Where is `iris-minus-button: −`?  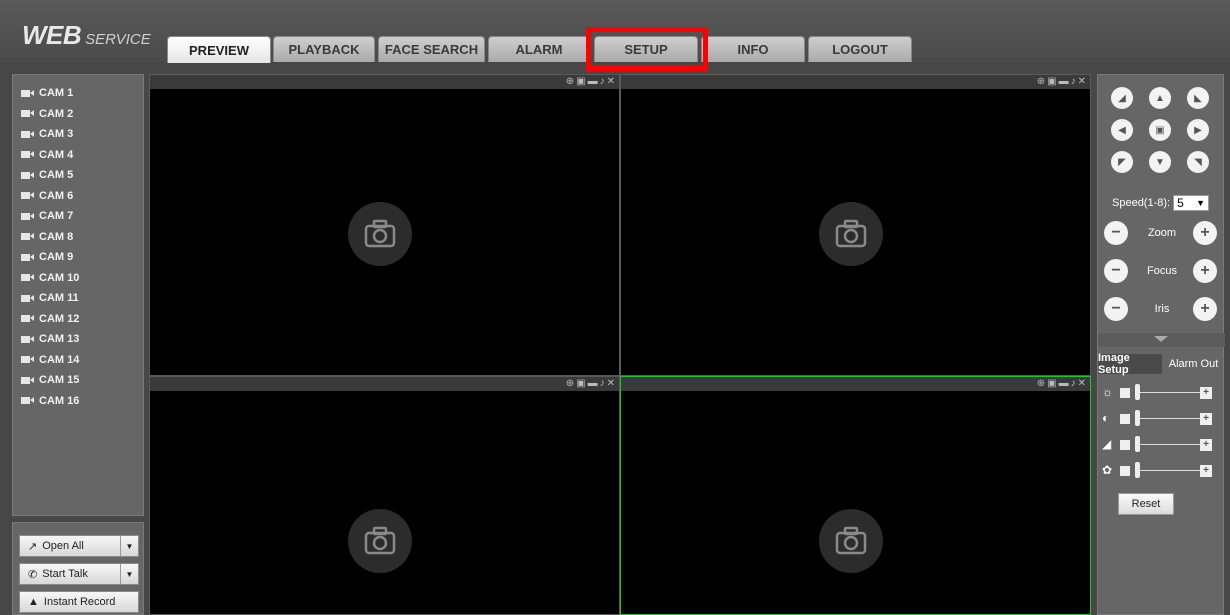 iris-minus-button: − is located at coordinates (1116, 309).